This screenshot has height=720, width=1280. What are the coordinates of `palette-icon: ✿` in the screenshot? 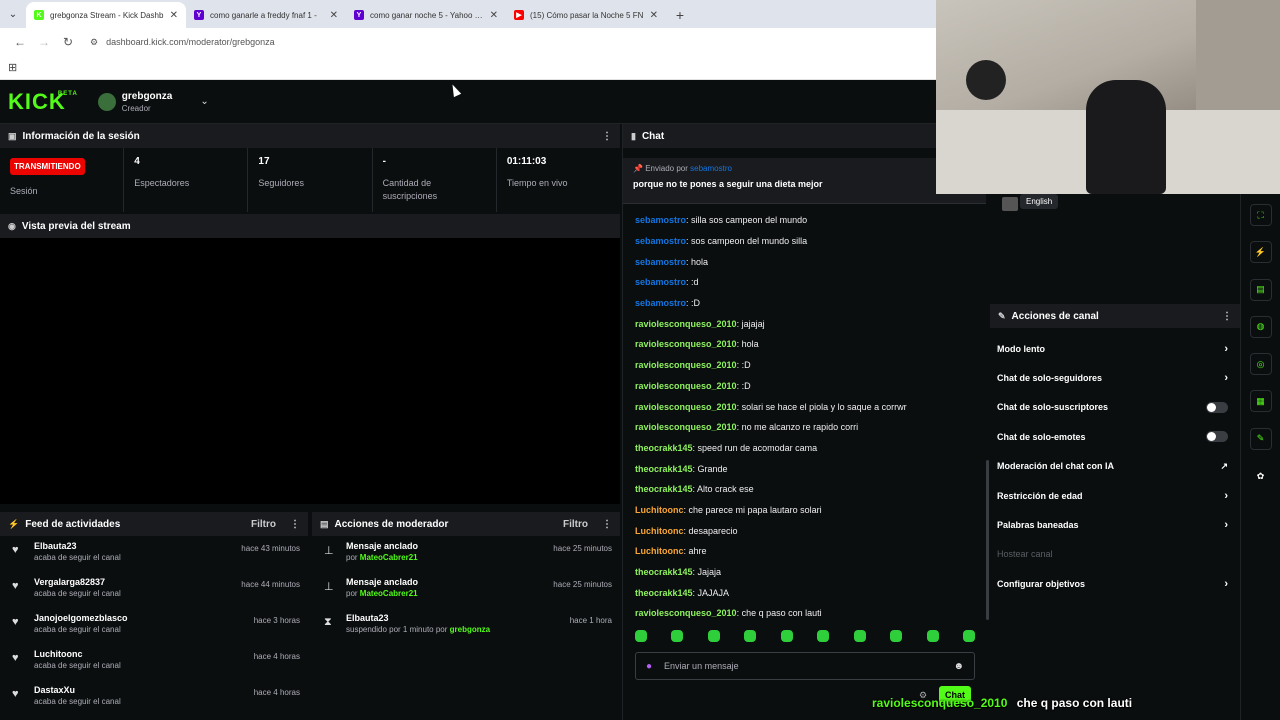 It's located at (1261, 476).